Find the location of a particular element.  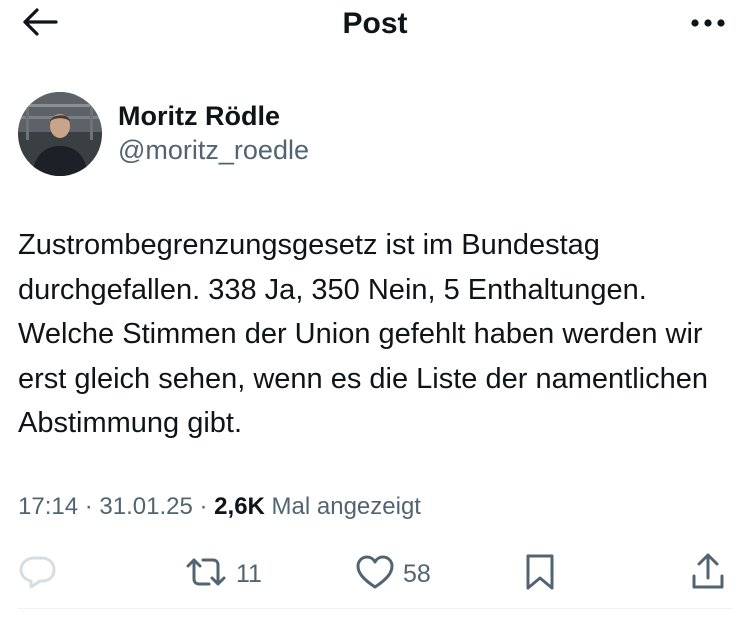

author-name: Moritz Rödle is located at coordinates (199, 116).